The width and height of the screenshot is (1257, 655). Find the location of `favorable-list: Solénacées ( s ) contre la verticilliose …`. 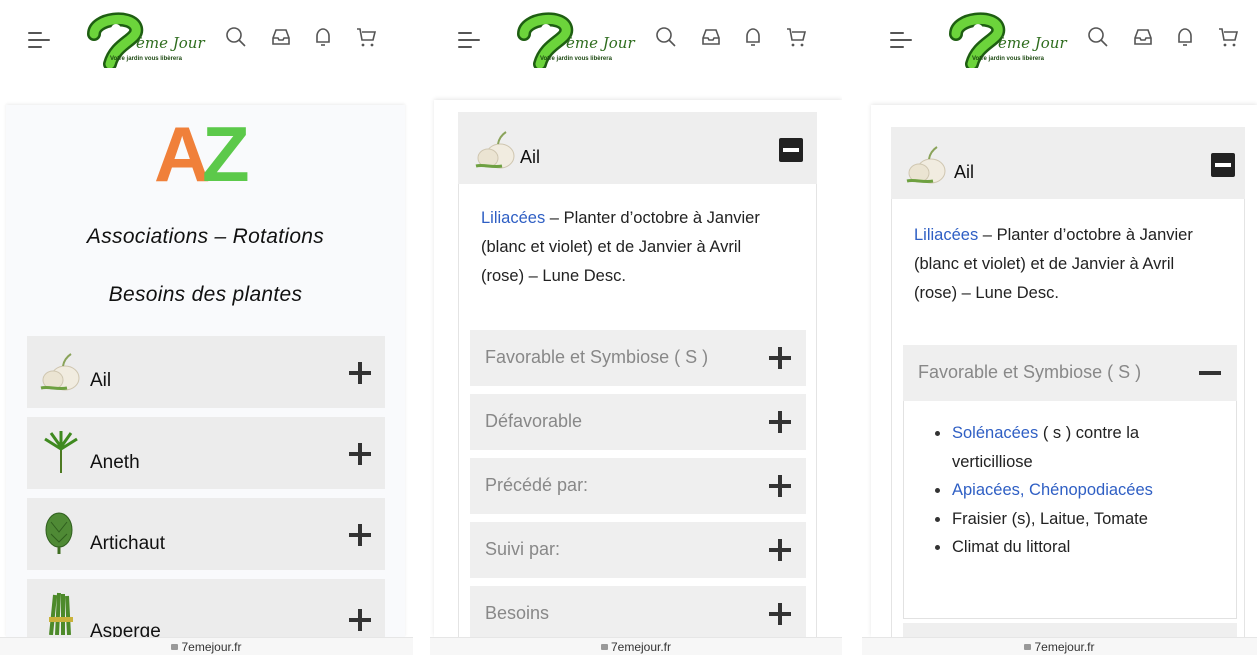

favorable-list: Solénacées ( s ) contre la verticilliose … is located at coordinates (1082, 490).